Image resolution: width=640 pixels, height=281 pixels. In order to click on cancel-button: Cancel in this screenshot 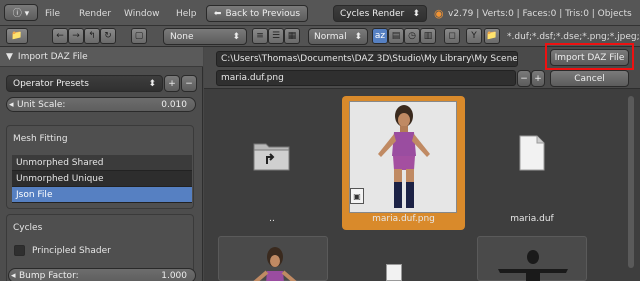, I will do `click(589, 78)`.